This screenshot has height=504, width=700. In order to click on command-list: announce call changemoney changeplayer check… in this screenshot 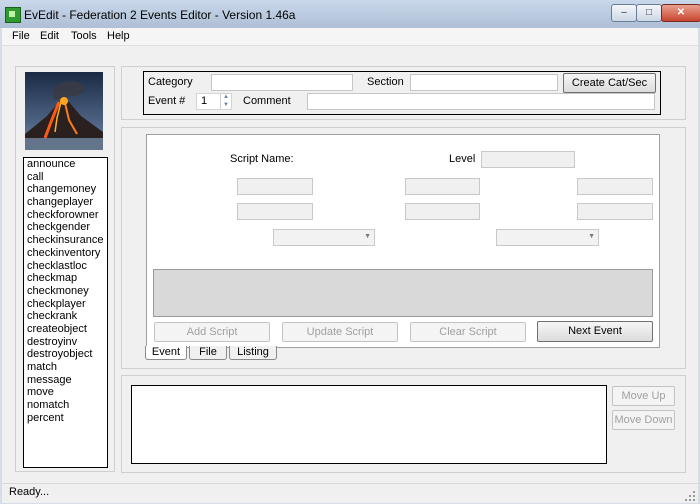, I will do `click(65, 312)`.